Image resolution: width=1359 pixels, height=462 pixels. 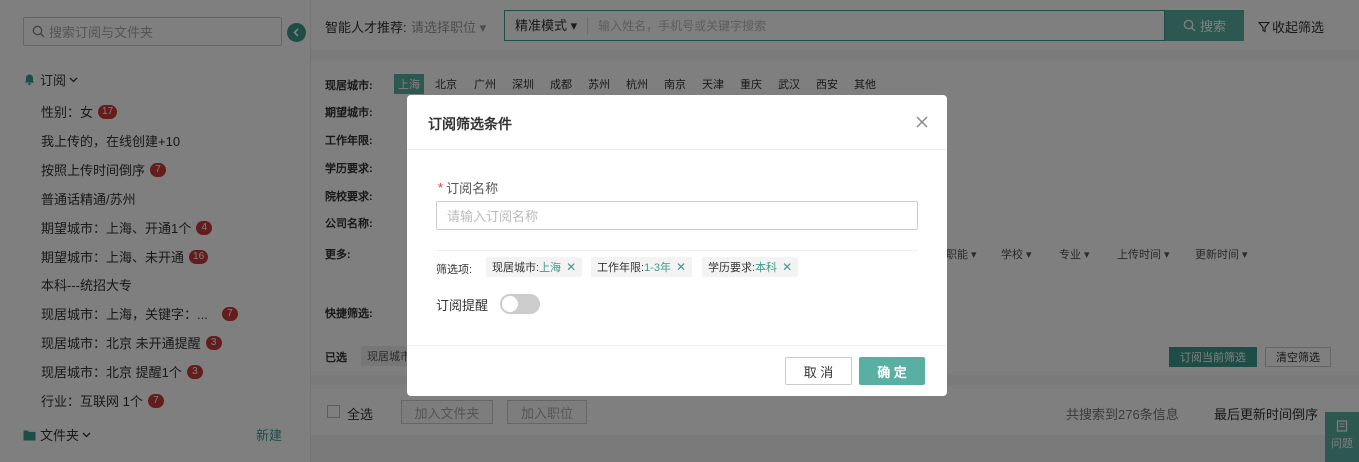 What do you see at coordinates (677, 215) in the screenshot?
I see `subscription-name-input: 请输入订阅名称` at bounding box center [677, 215].